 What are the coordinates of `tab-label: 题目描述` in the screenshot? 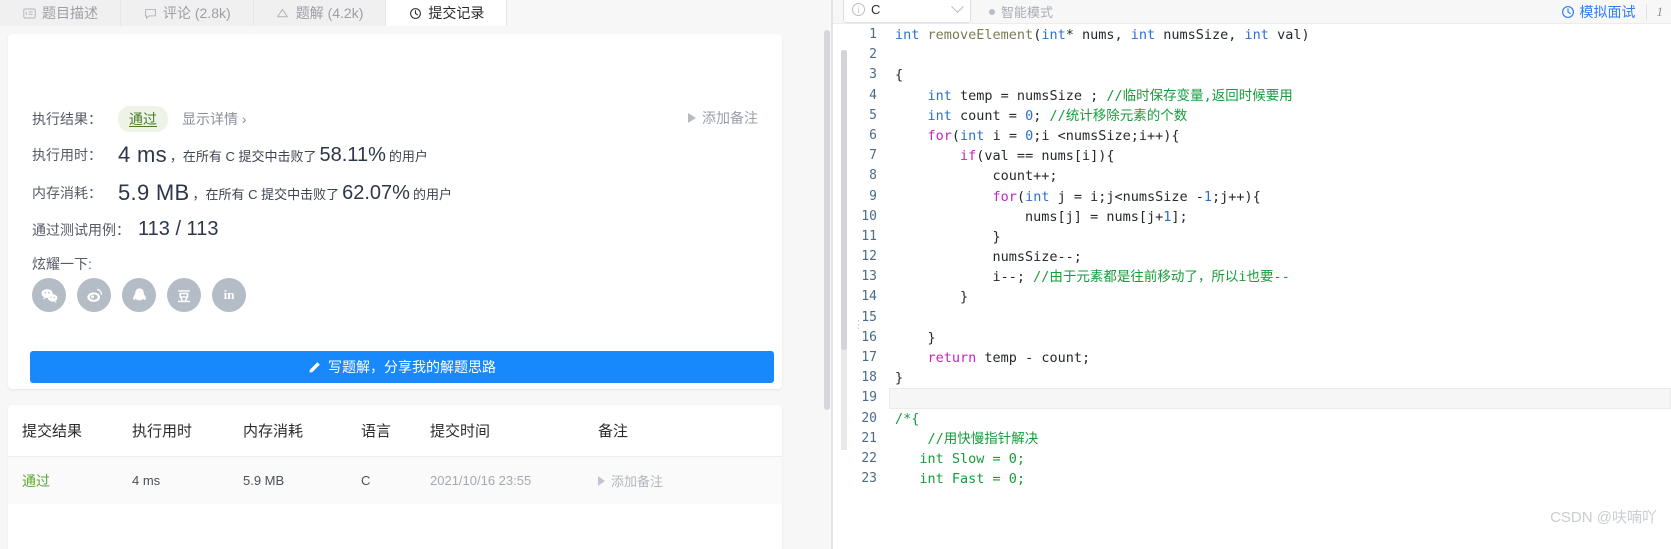 It's located at (70, 13).